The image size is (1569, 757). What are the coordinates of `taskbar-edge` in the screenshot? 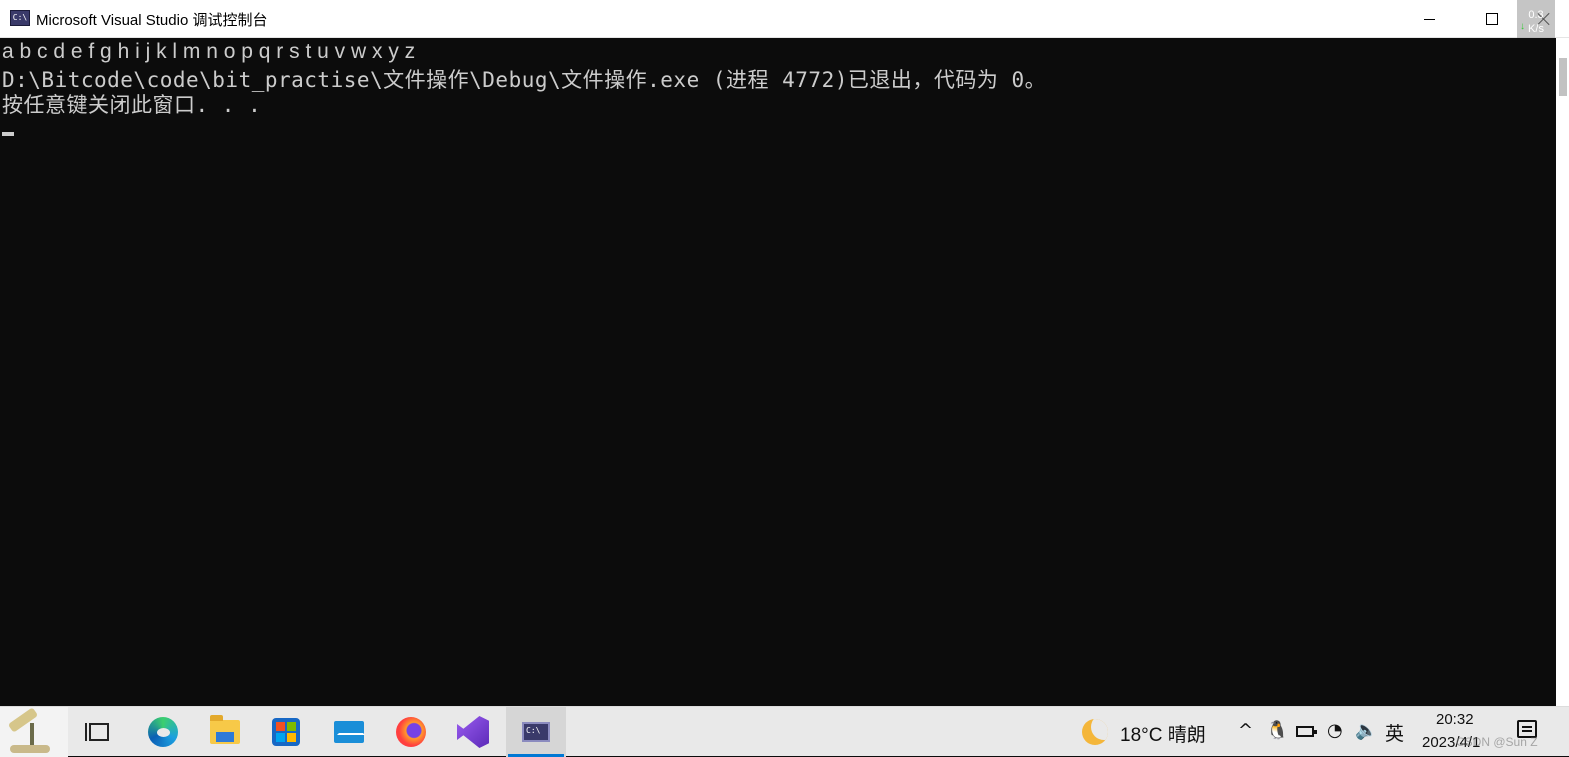 It's located at (163, 732).